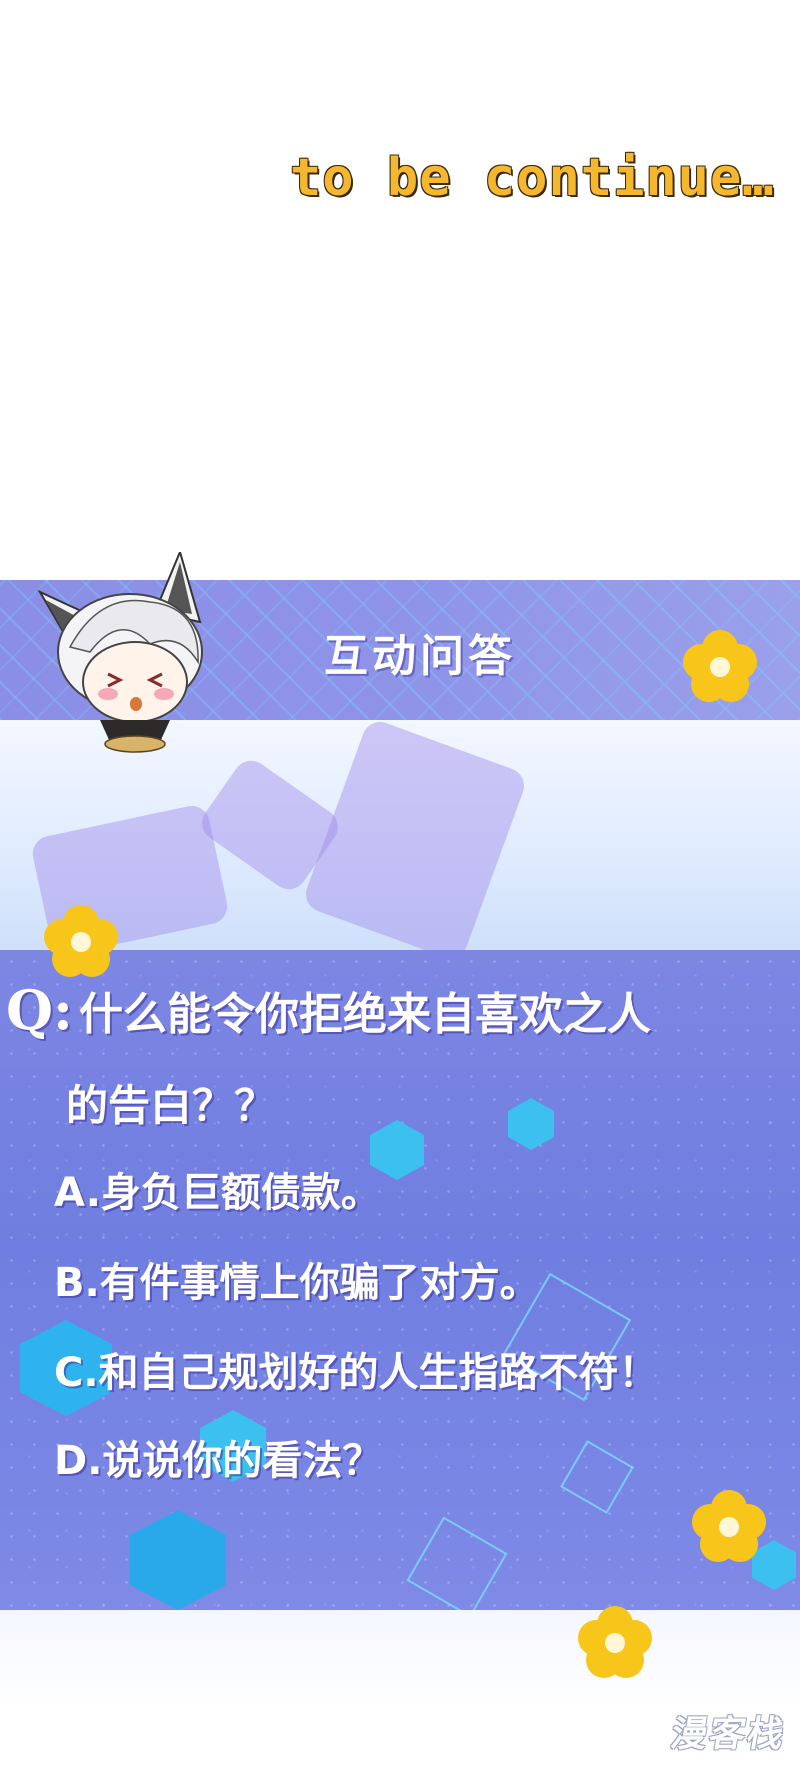 This screenshot has width=800, height=1775. Describe the element at coordinates (217, 1193) in the screenshot. I see `option-a: A.身负巨额债款。` at that location.